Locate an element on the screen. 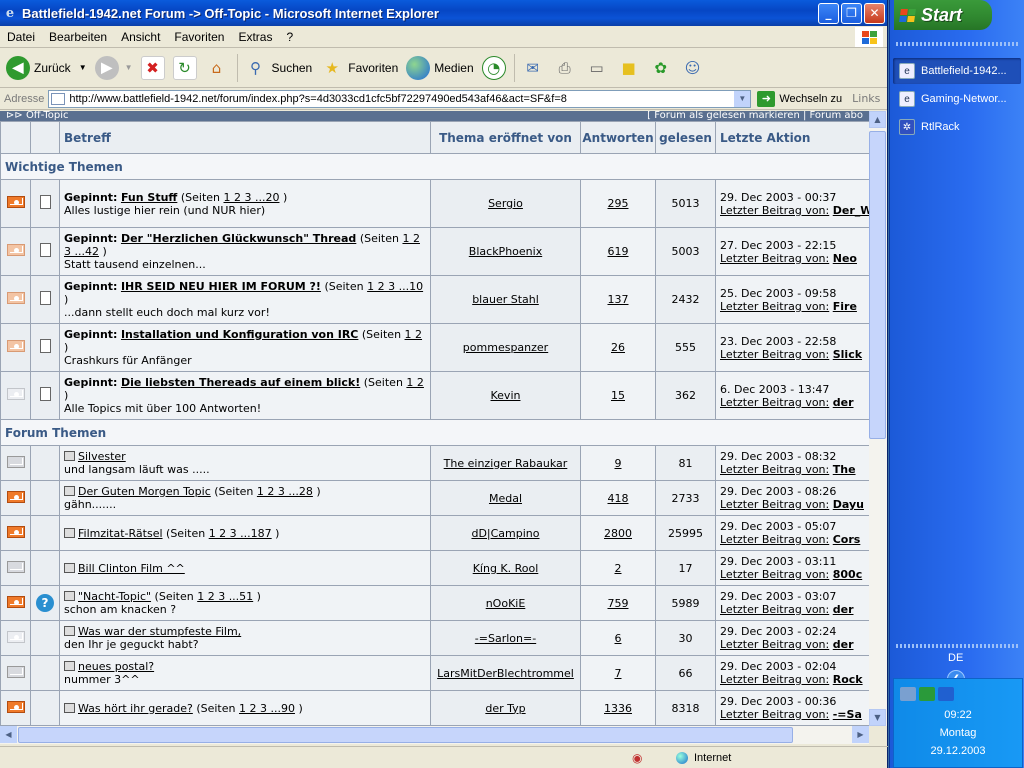 This screenshot has width=1024, height=768. clock-time: 09:22 is located at coordinates (958, 715).